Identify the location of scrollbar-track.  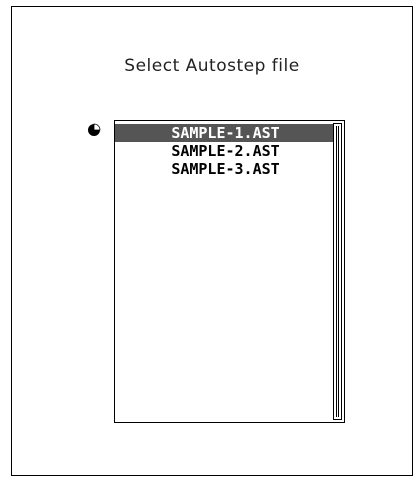
(337, 271).